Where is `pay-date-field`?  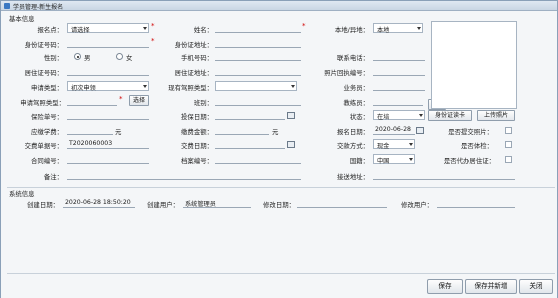
pay-date-field is located at coordinates (250, 144).